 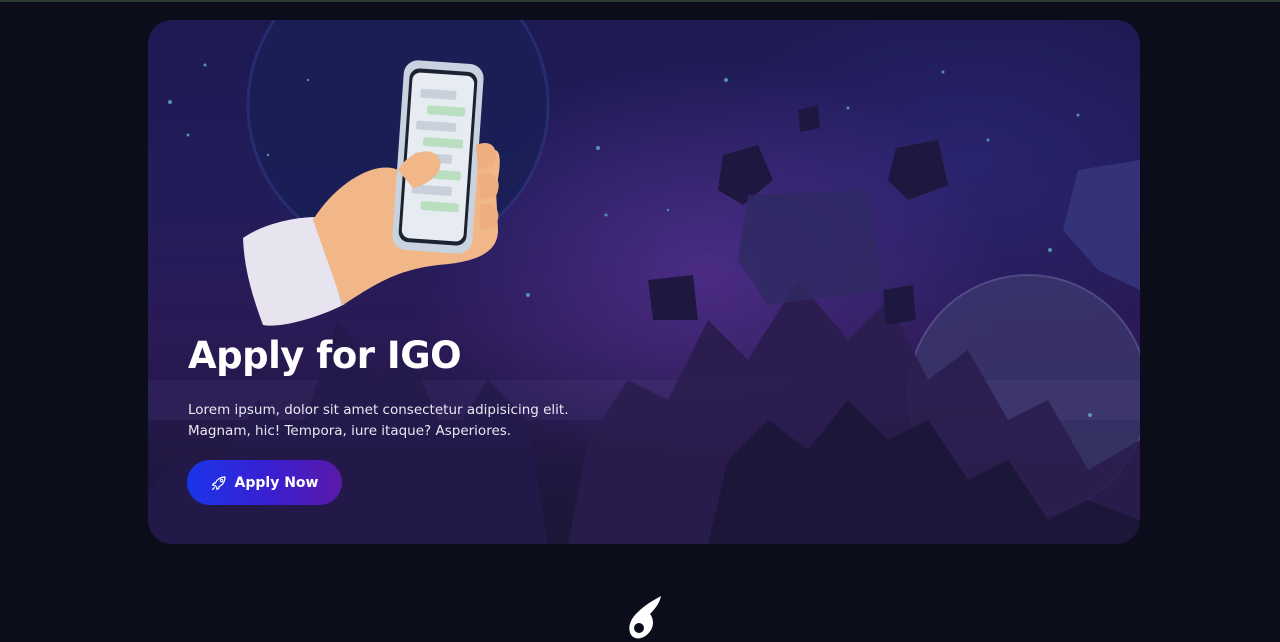 I want to click on banner-title: Apply for IGO, so click(x=325, y=355).